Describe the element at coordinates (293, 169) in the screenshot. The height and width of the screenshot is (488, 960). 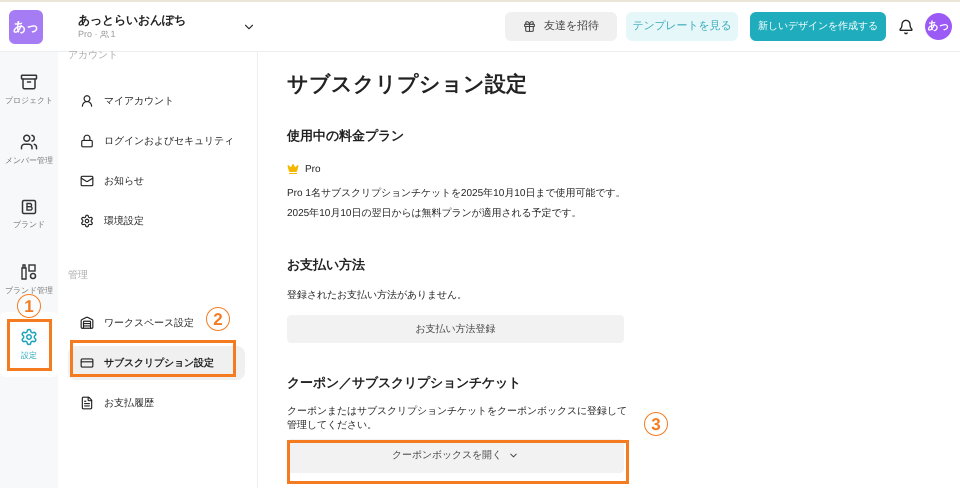
I see `crown-icon` at that location.